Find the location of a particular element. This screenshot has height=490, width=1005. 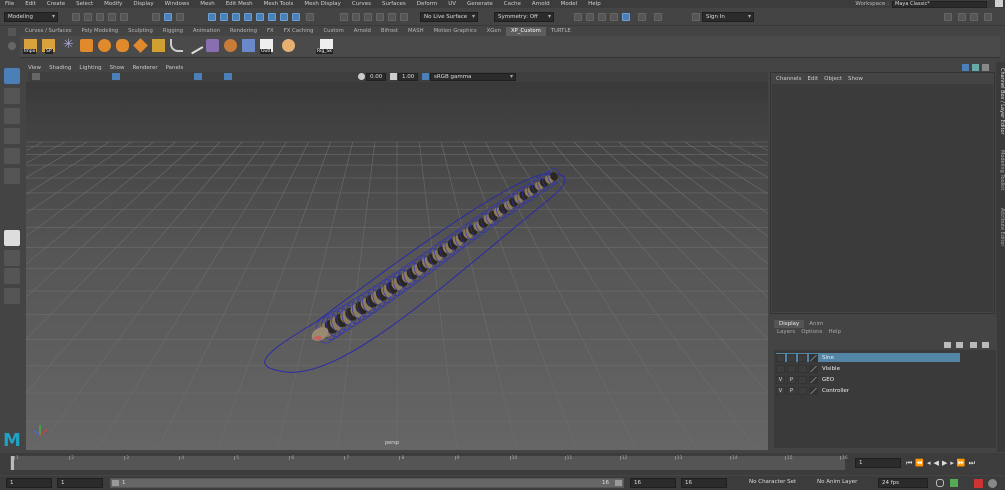

tab-xgen: XGen is located at coordinates (494, 31).